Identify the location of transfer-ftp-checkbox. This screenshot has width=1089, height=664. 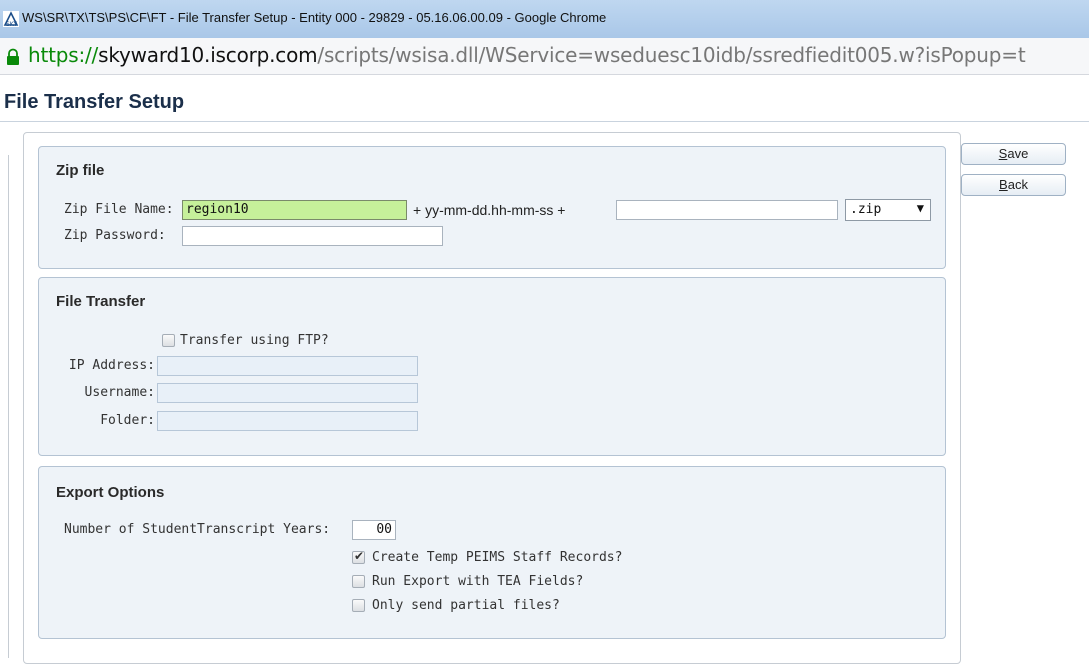
(168, 340).